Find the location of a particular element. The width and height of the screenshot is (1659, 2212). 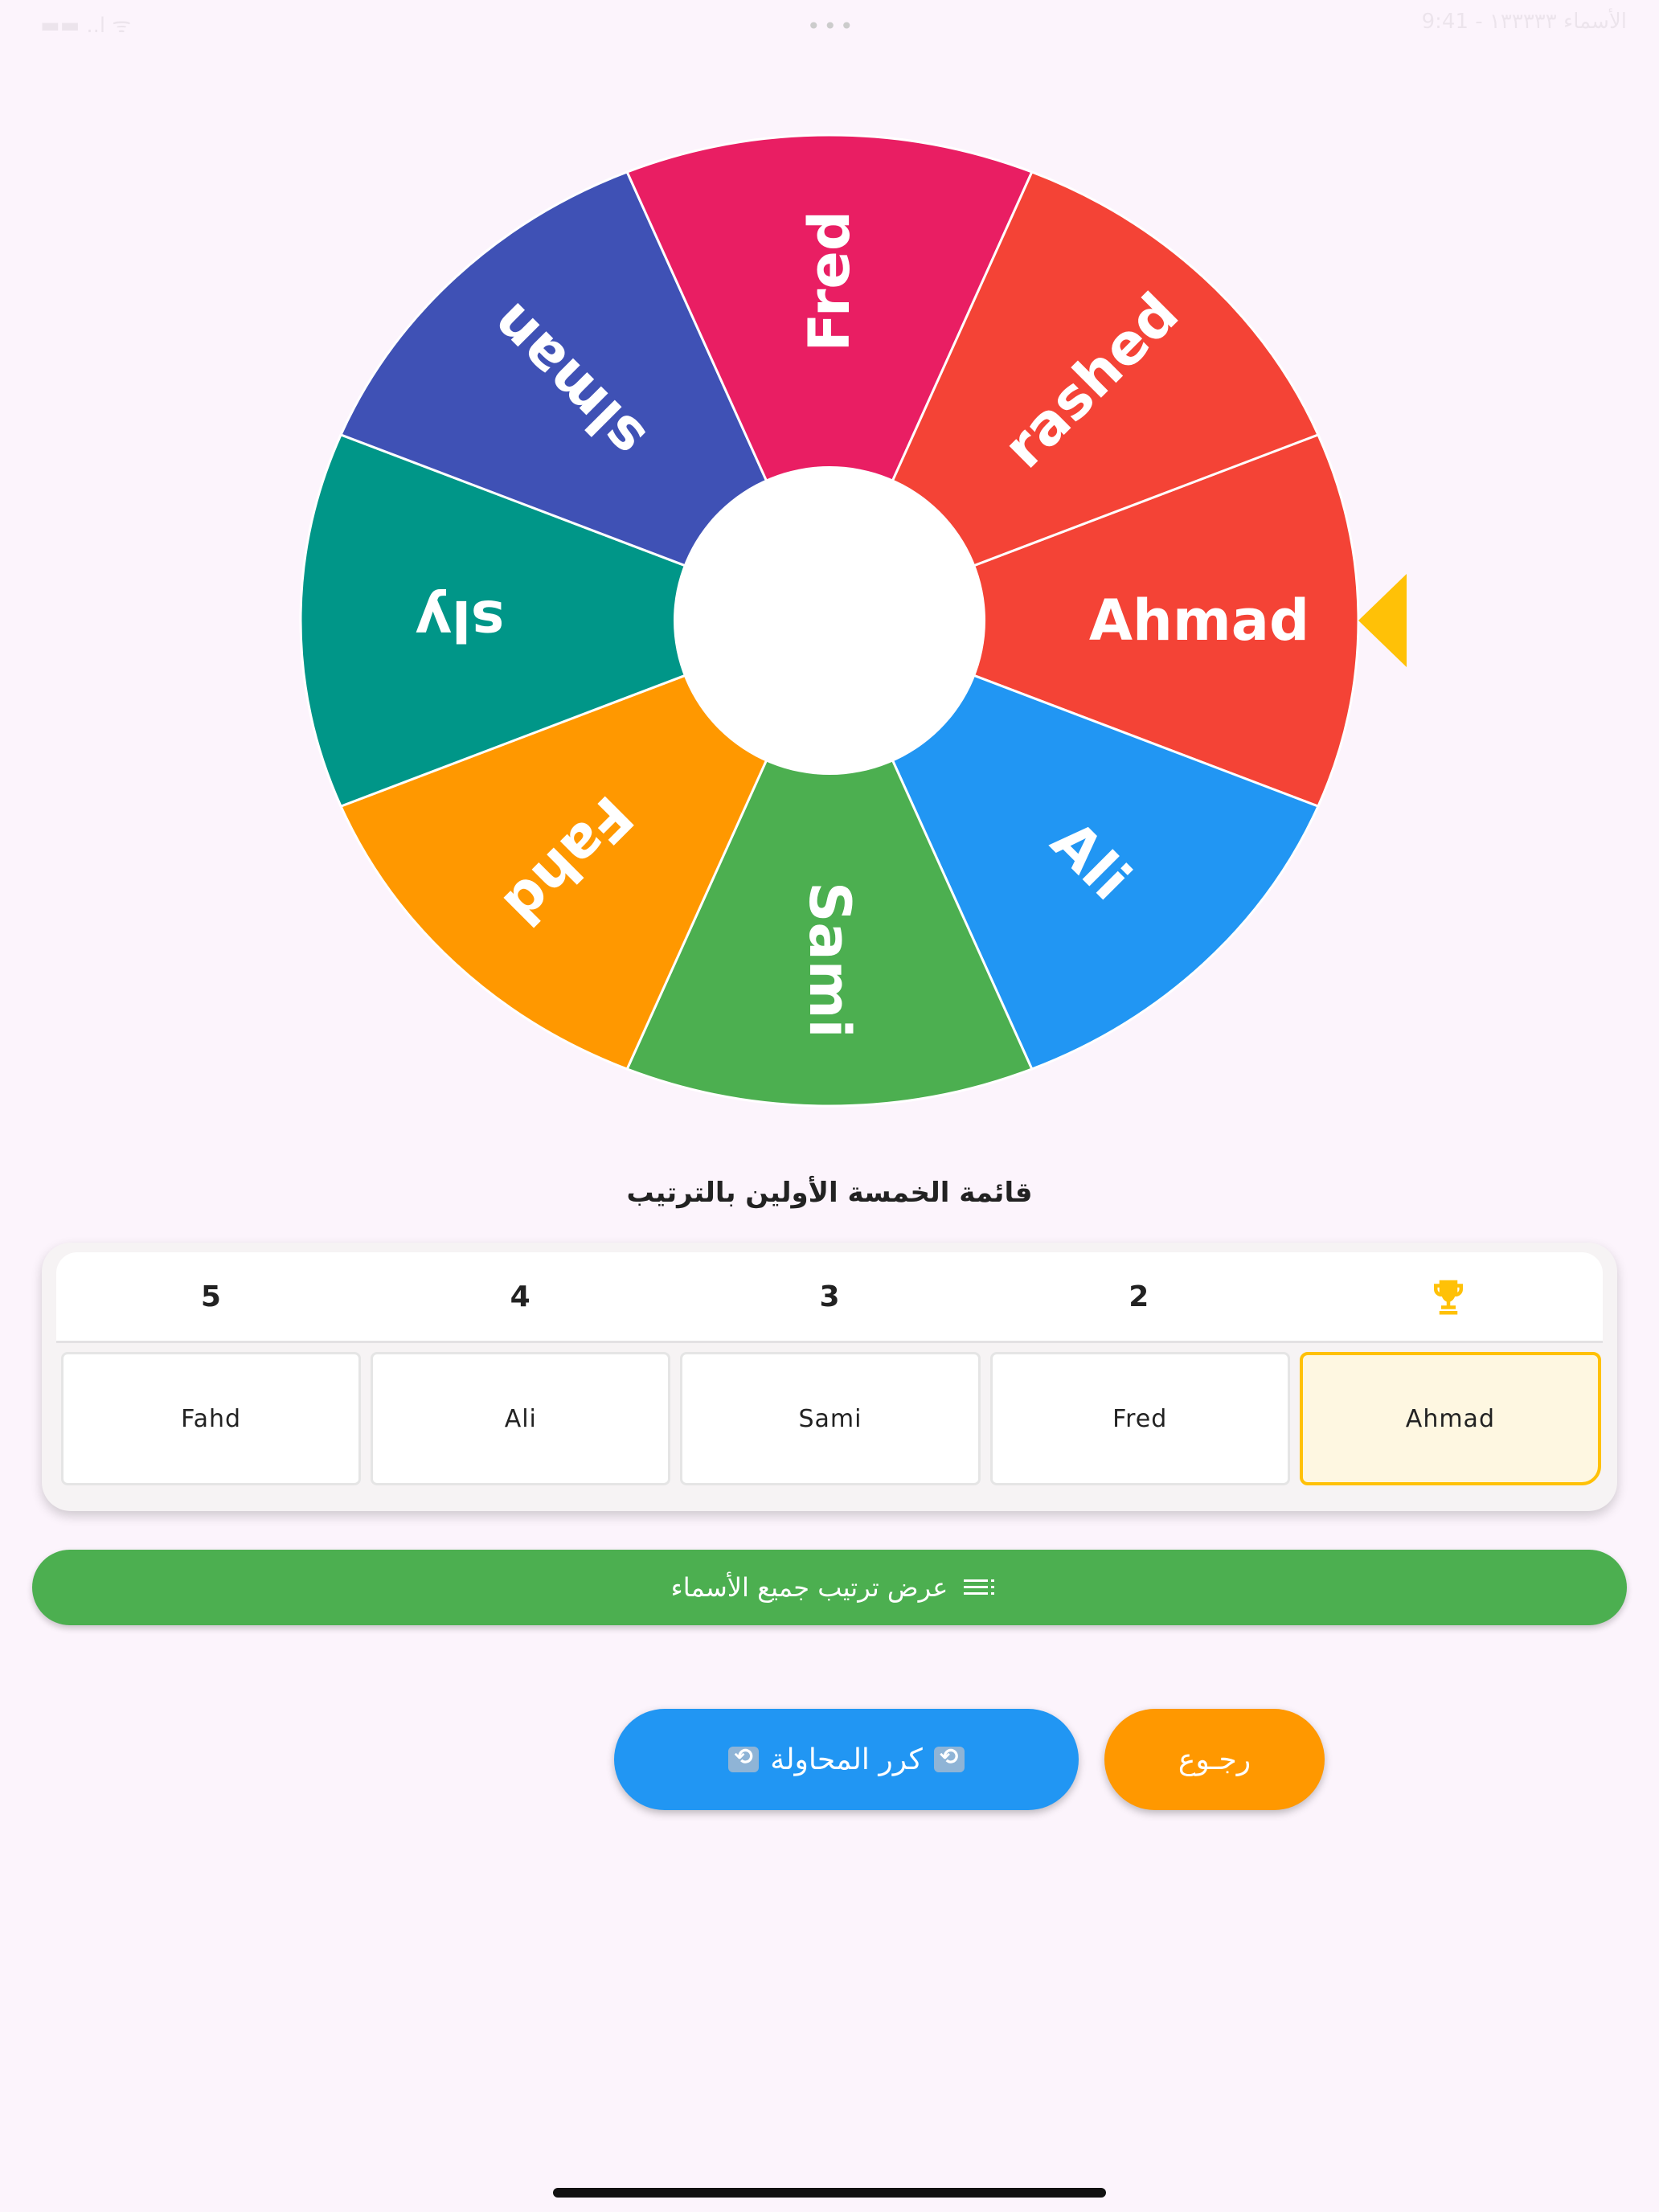

winner-name-cell: Ahmad is located at coordinates (1450, 1418).